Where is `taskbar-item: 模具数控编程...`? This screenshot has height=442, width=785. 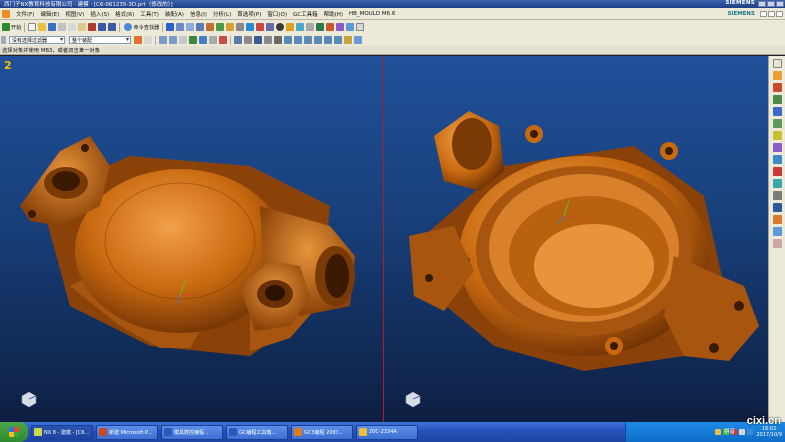
taskbar-item: 模具数控编程... is located at coordinates (192, 432).